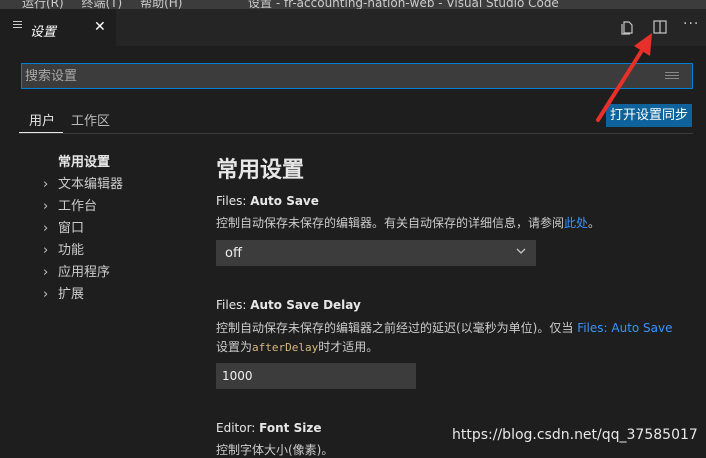  What do you see at coordinates (284, 201) in the screenshot?
I see `setting-name: Auto Save` at bounding box center [284, 201].